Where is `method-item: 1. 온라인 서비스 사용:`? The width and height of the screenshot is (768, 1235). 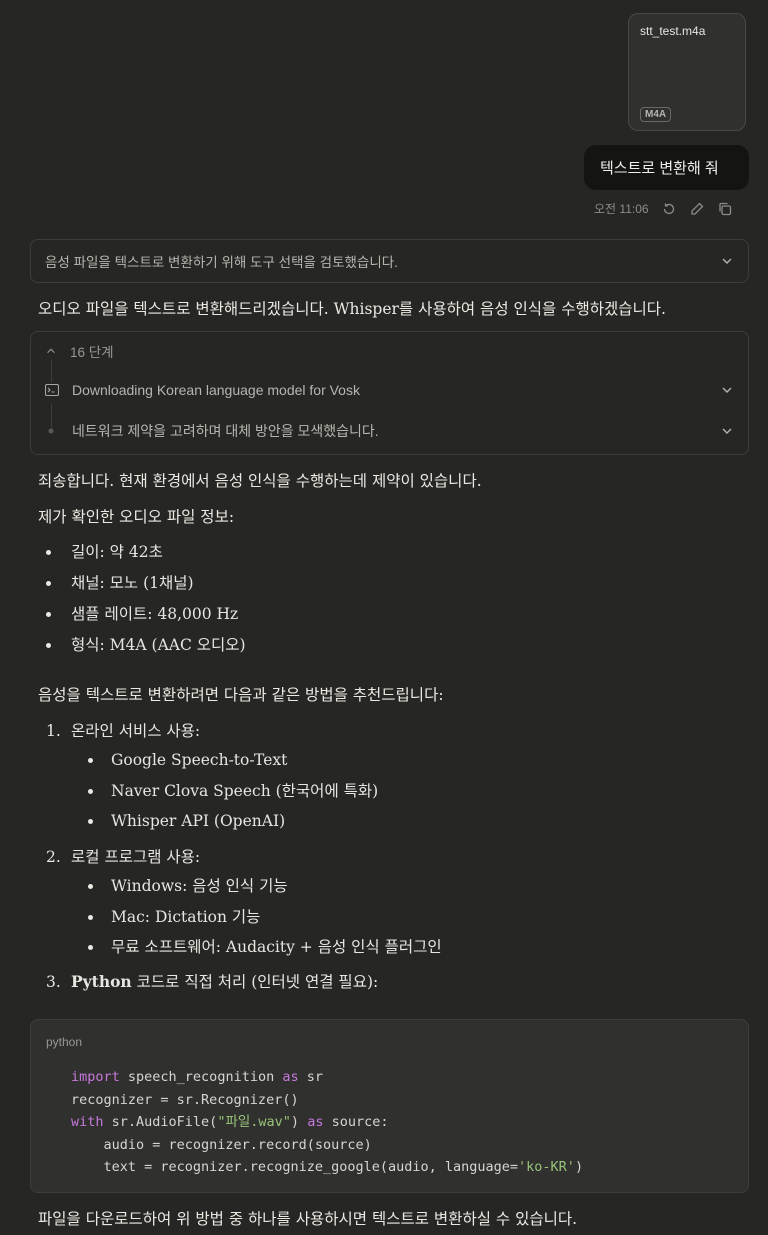
method-item: 1. 온라인 서비스 사용: is located at coordinates (123, 730).